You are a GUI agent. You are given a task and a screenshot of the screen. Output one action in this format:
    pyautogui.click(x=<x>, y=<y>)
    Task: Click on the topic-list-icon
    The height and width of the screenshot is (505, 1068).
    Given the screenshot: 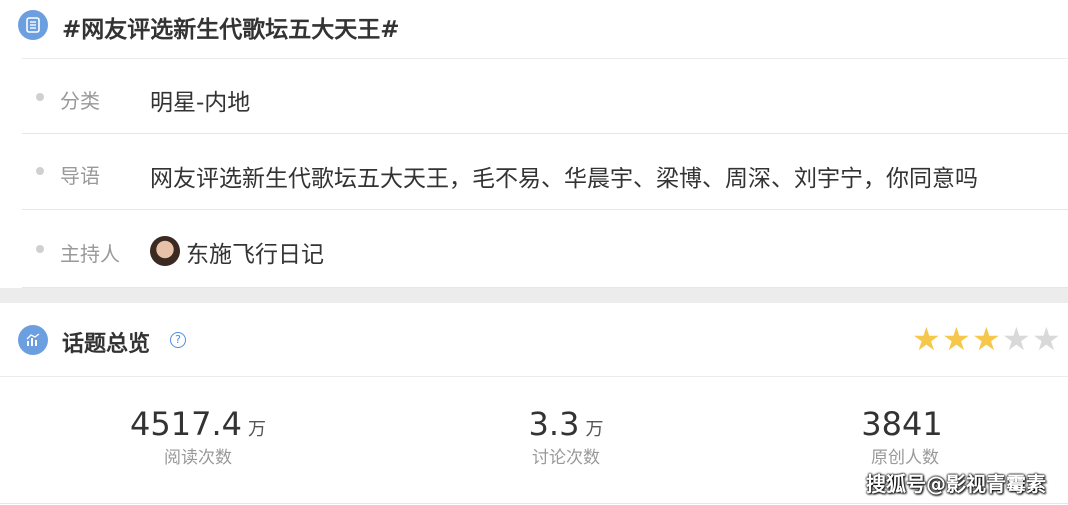 What is the action you would take?
    pyautogui.click(x=33, y=25)
    